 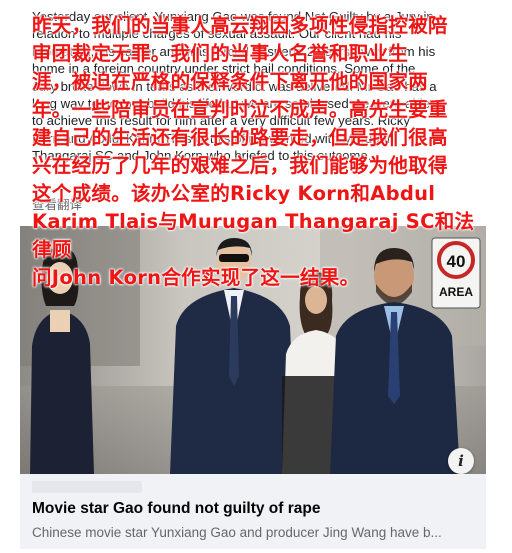 What do you see at coordinates (234, 193) in the screenshot?
I see `overlay-line: 这个成绩。该办公室的Ricky Korn和Abdul` at bounding box center [234, 193].